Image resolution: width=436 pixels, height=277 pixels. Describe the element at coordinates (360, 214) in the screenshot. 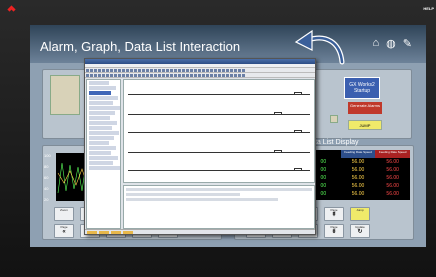

I see `control-button-jump: Jump` at that location.